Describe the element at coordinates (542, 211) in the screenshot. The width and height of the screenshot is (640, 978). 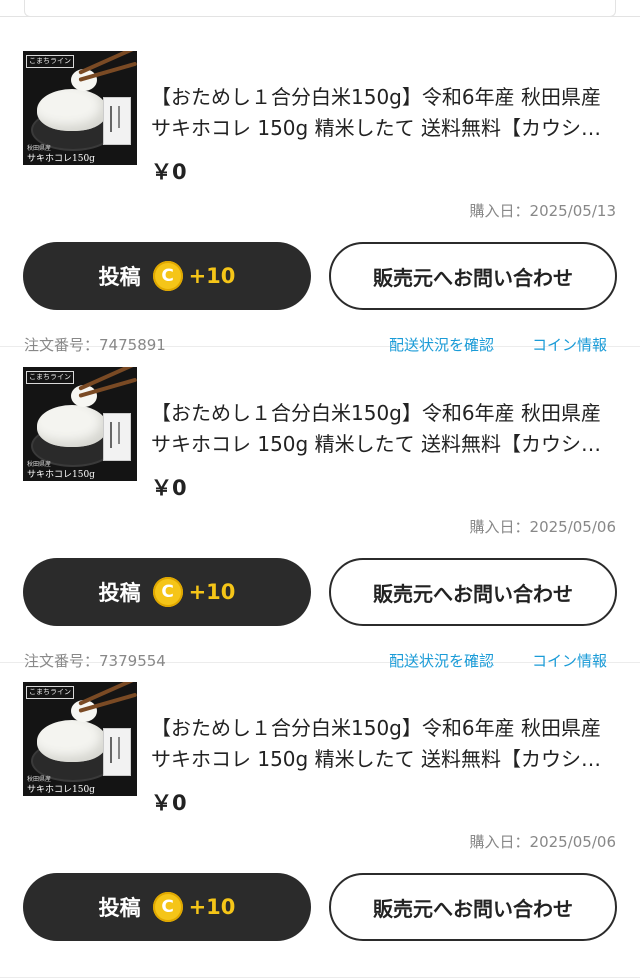
I see `purchase-date: 購入日：2025/05/13` at that location.